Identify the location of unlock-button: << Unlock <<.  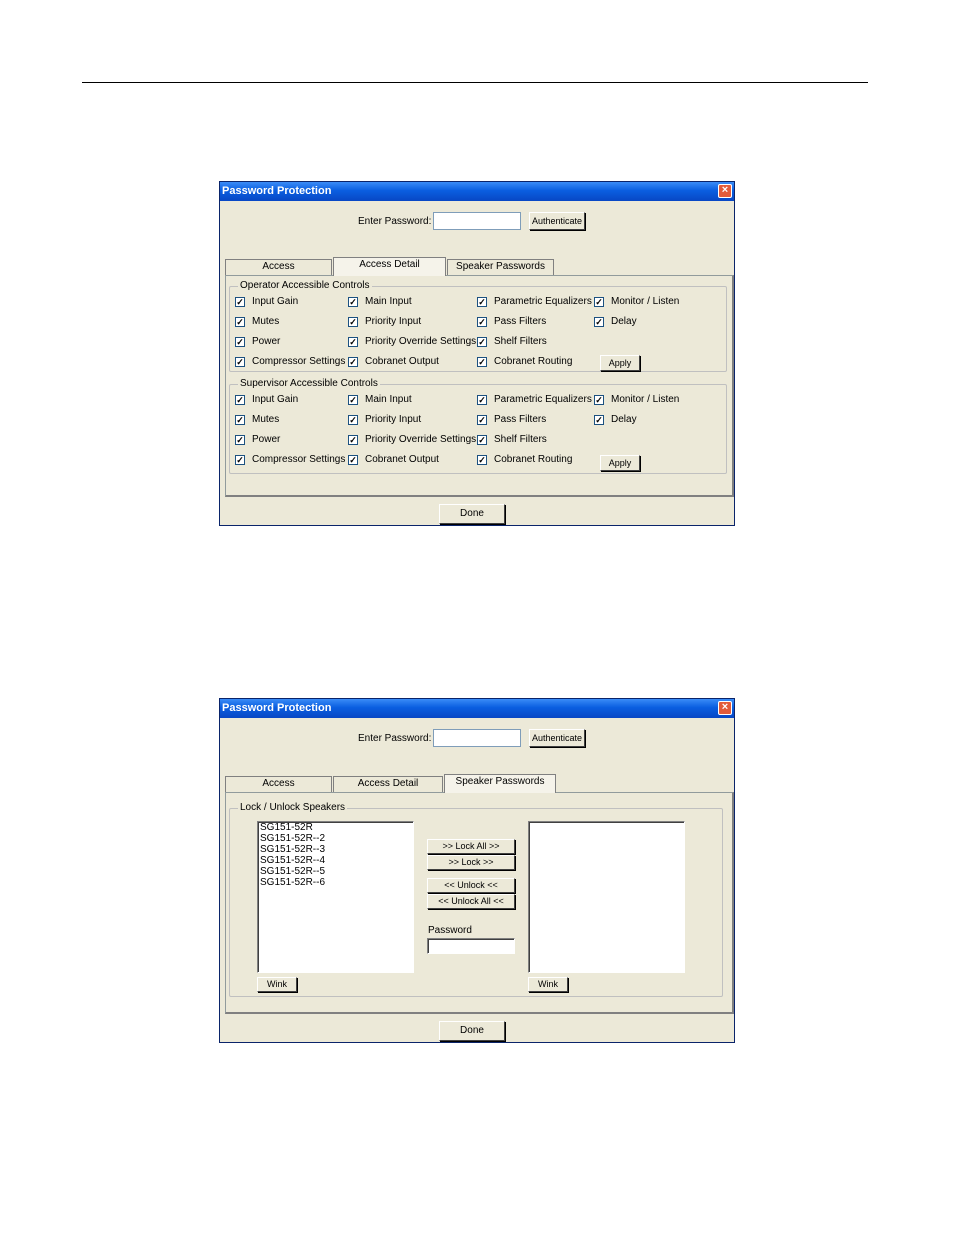
(471, 885).